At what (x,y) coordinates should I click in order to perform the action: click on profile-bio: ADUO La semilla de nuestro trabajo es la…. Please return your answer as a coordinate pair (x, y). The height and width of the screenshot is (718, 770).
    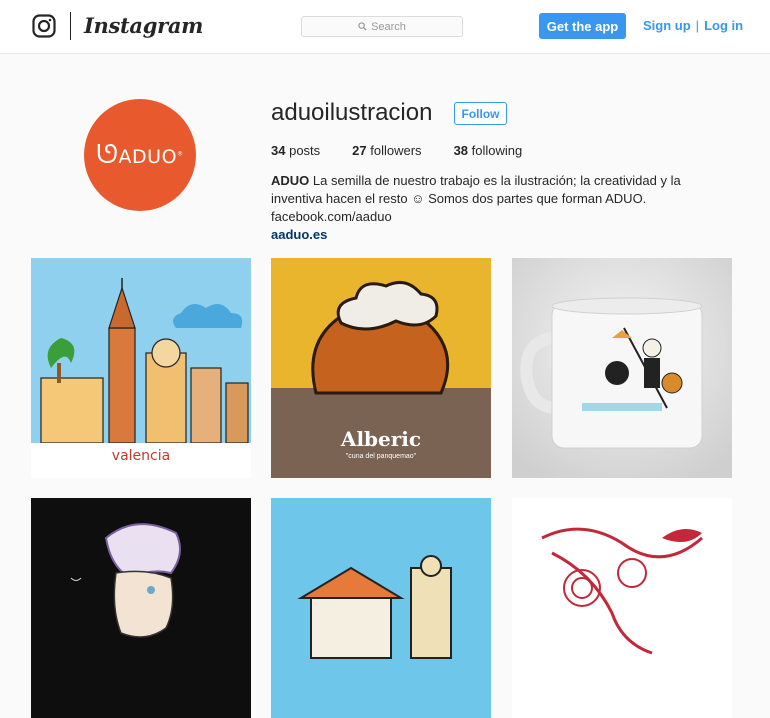
    Looking at the image, I should click on (501, 208).